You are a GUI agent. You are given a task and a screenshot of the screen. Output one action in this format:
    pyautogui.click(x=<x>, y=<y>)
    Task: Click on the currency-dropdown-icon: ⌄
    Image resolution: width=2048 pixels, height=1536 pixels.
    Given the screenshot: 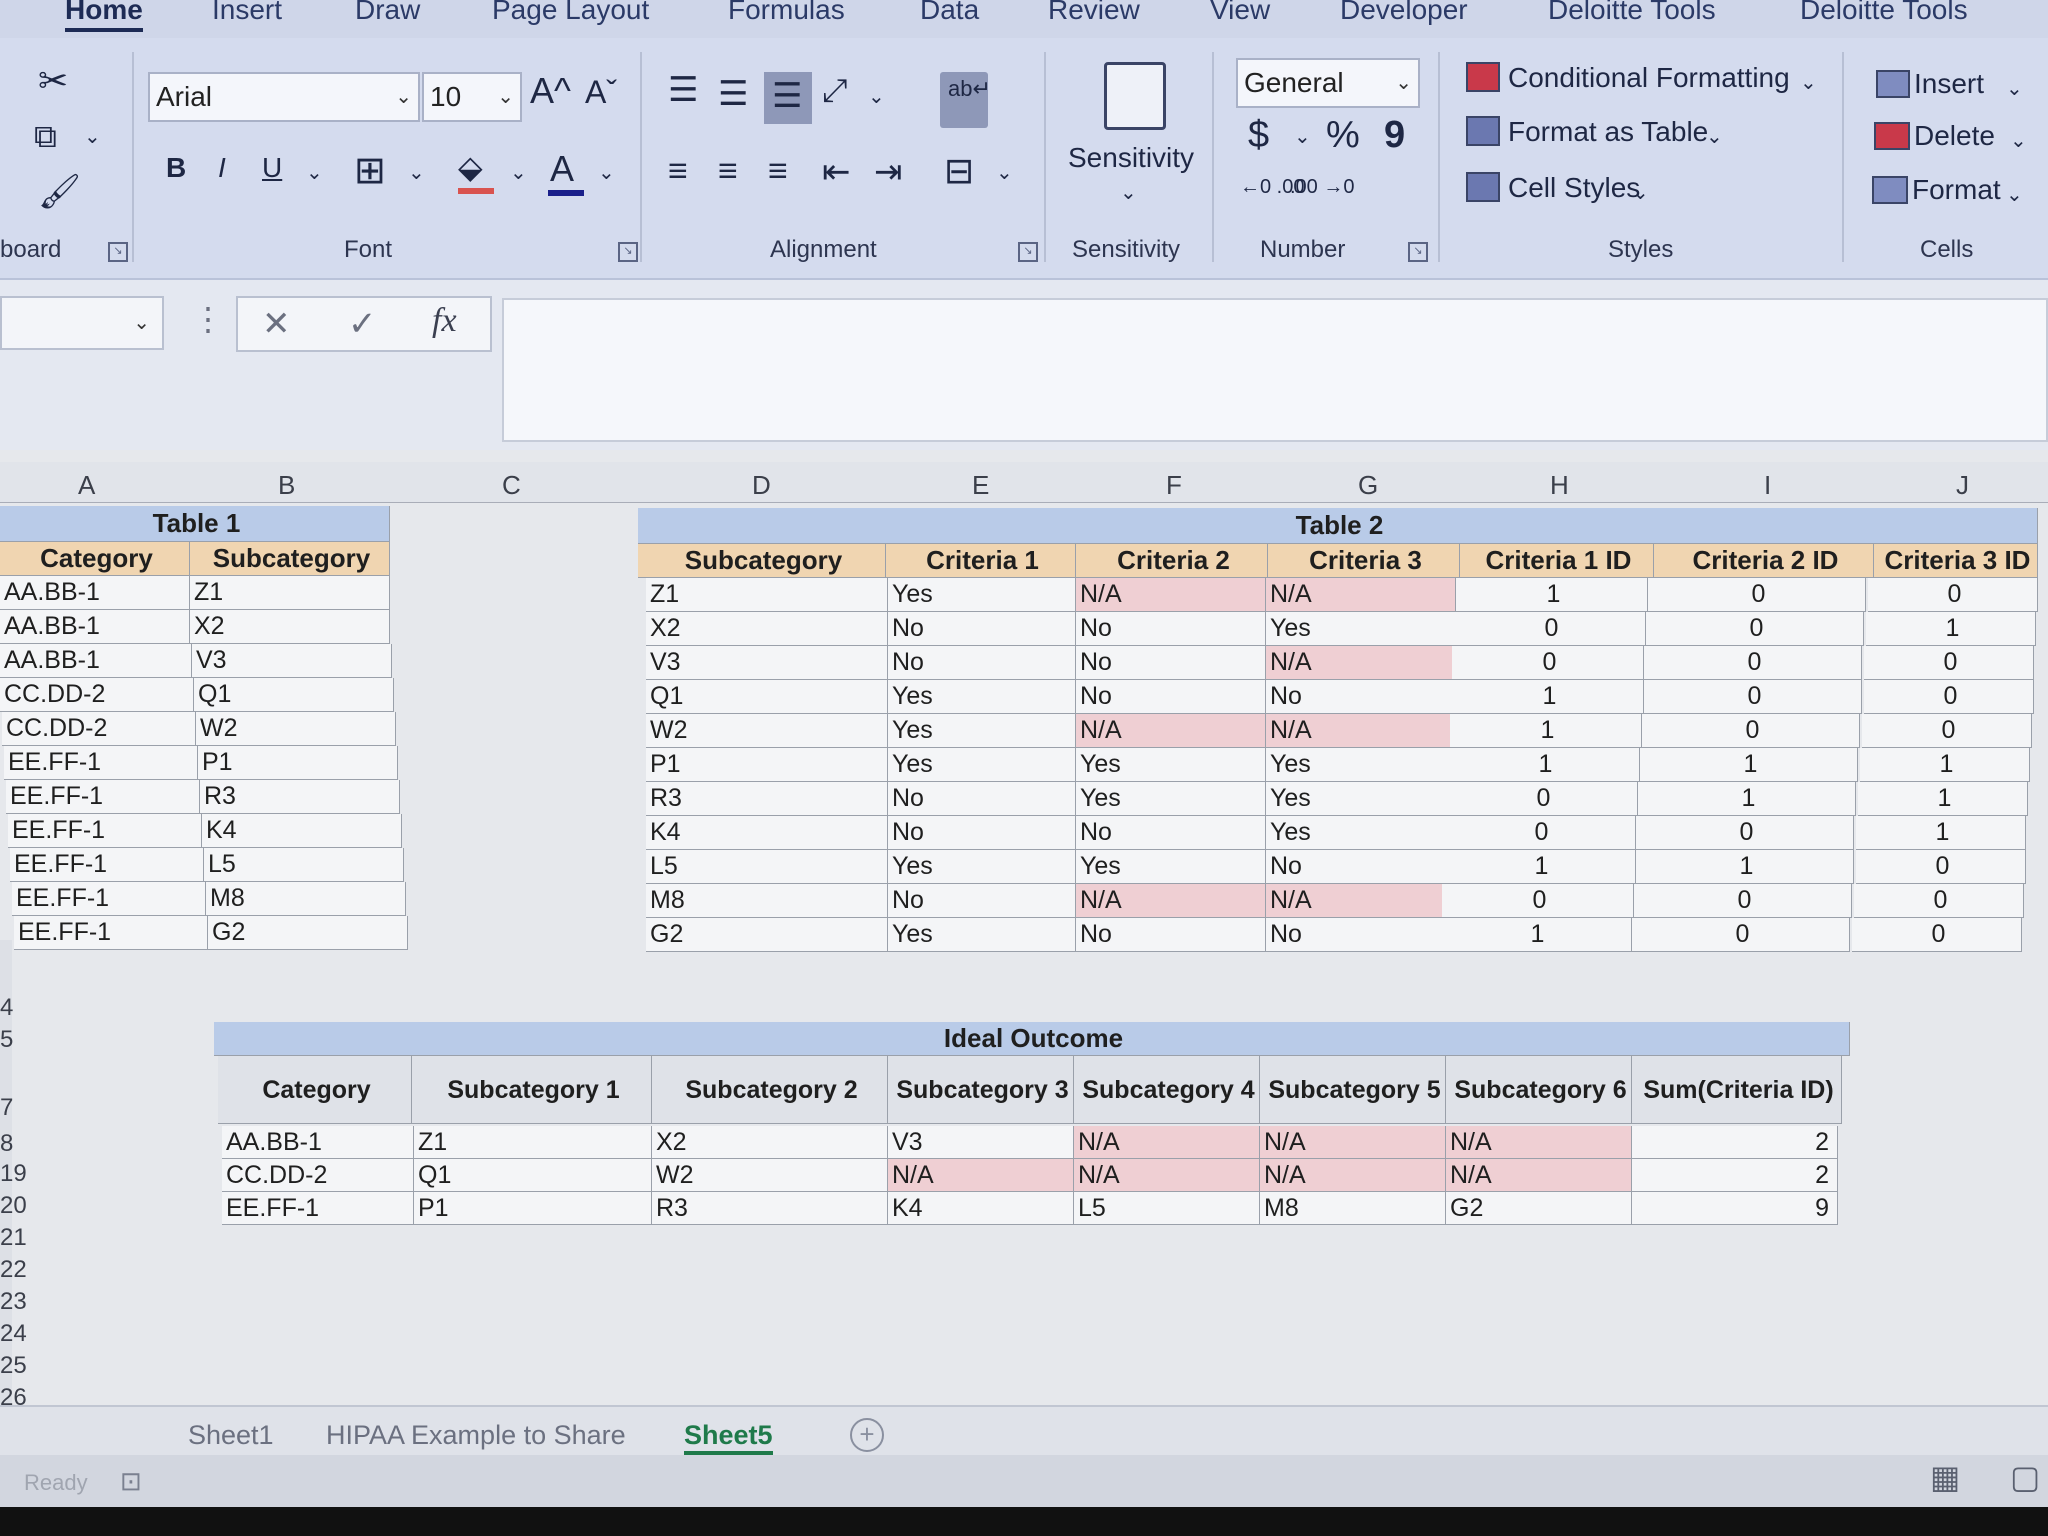 What is the action you would take?
    pyautogui.click(x=1302, y=136)
    